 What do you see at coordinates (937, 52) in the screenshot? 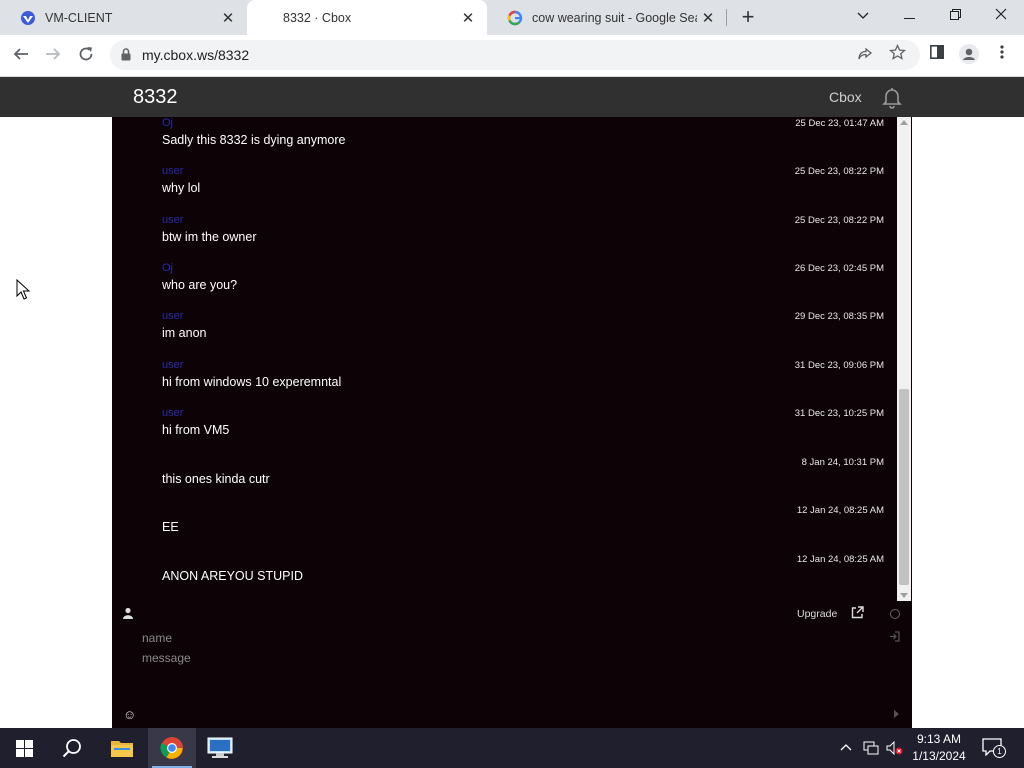
I see `side-panel-icon` at bounding box center [937, 52].